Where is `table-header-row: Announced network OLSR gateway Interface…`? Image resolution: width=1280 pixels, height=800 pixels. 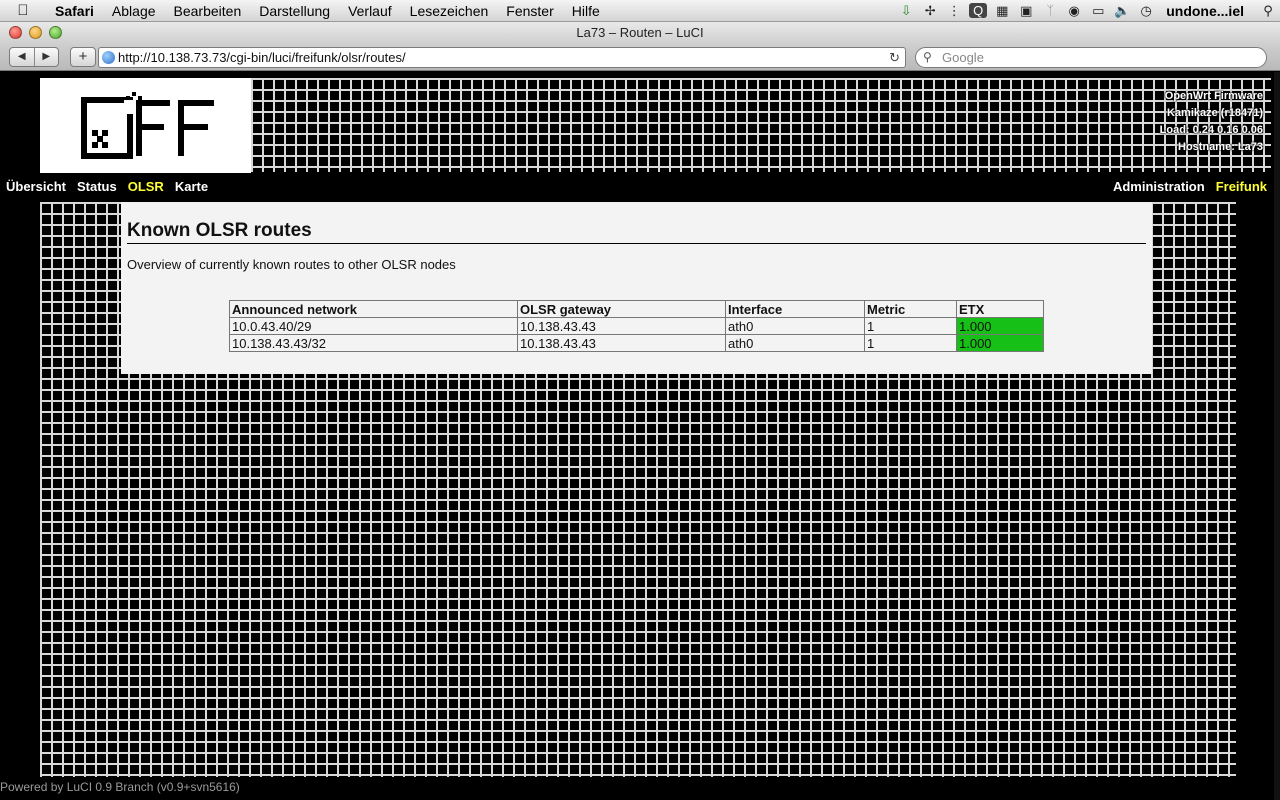 table-header-row: Announced network OLSR gateway Interface… is located at coordinates (636, 309).